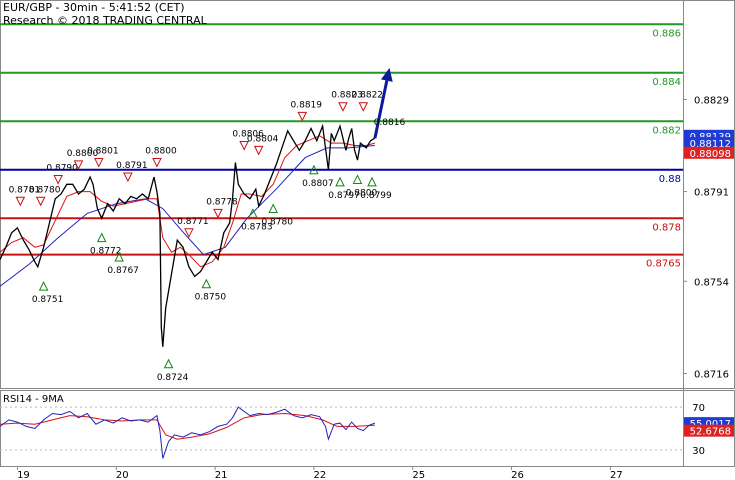  What do you see at coordinates (517, 475) in the screenshot?
I see `date-tick-label: 26` at bounding box center [517, 475].